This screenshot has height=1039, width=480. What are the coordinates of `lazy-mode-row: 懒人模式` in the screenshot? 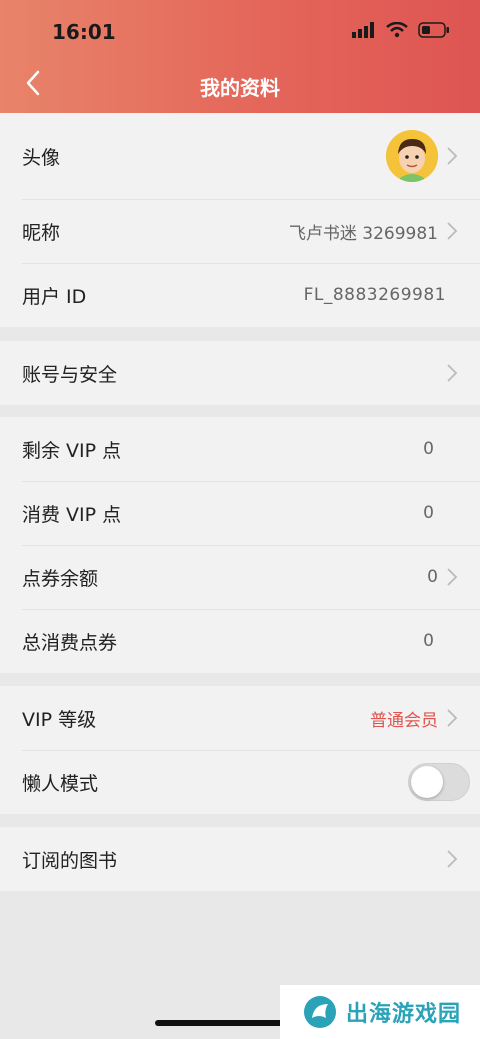 It's located at (240, 782).